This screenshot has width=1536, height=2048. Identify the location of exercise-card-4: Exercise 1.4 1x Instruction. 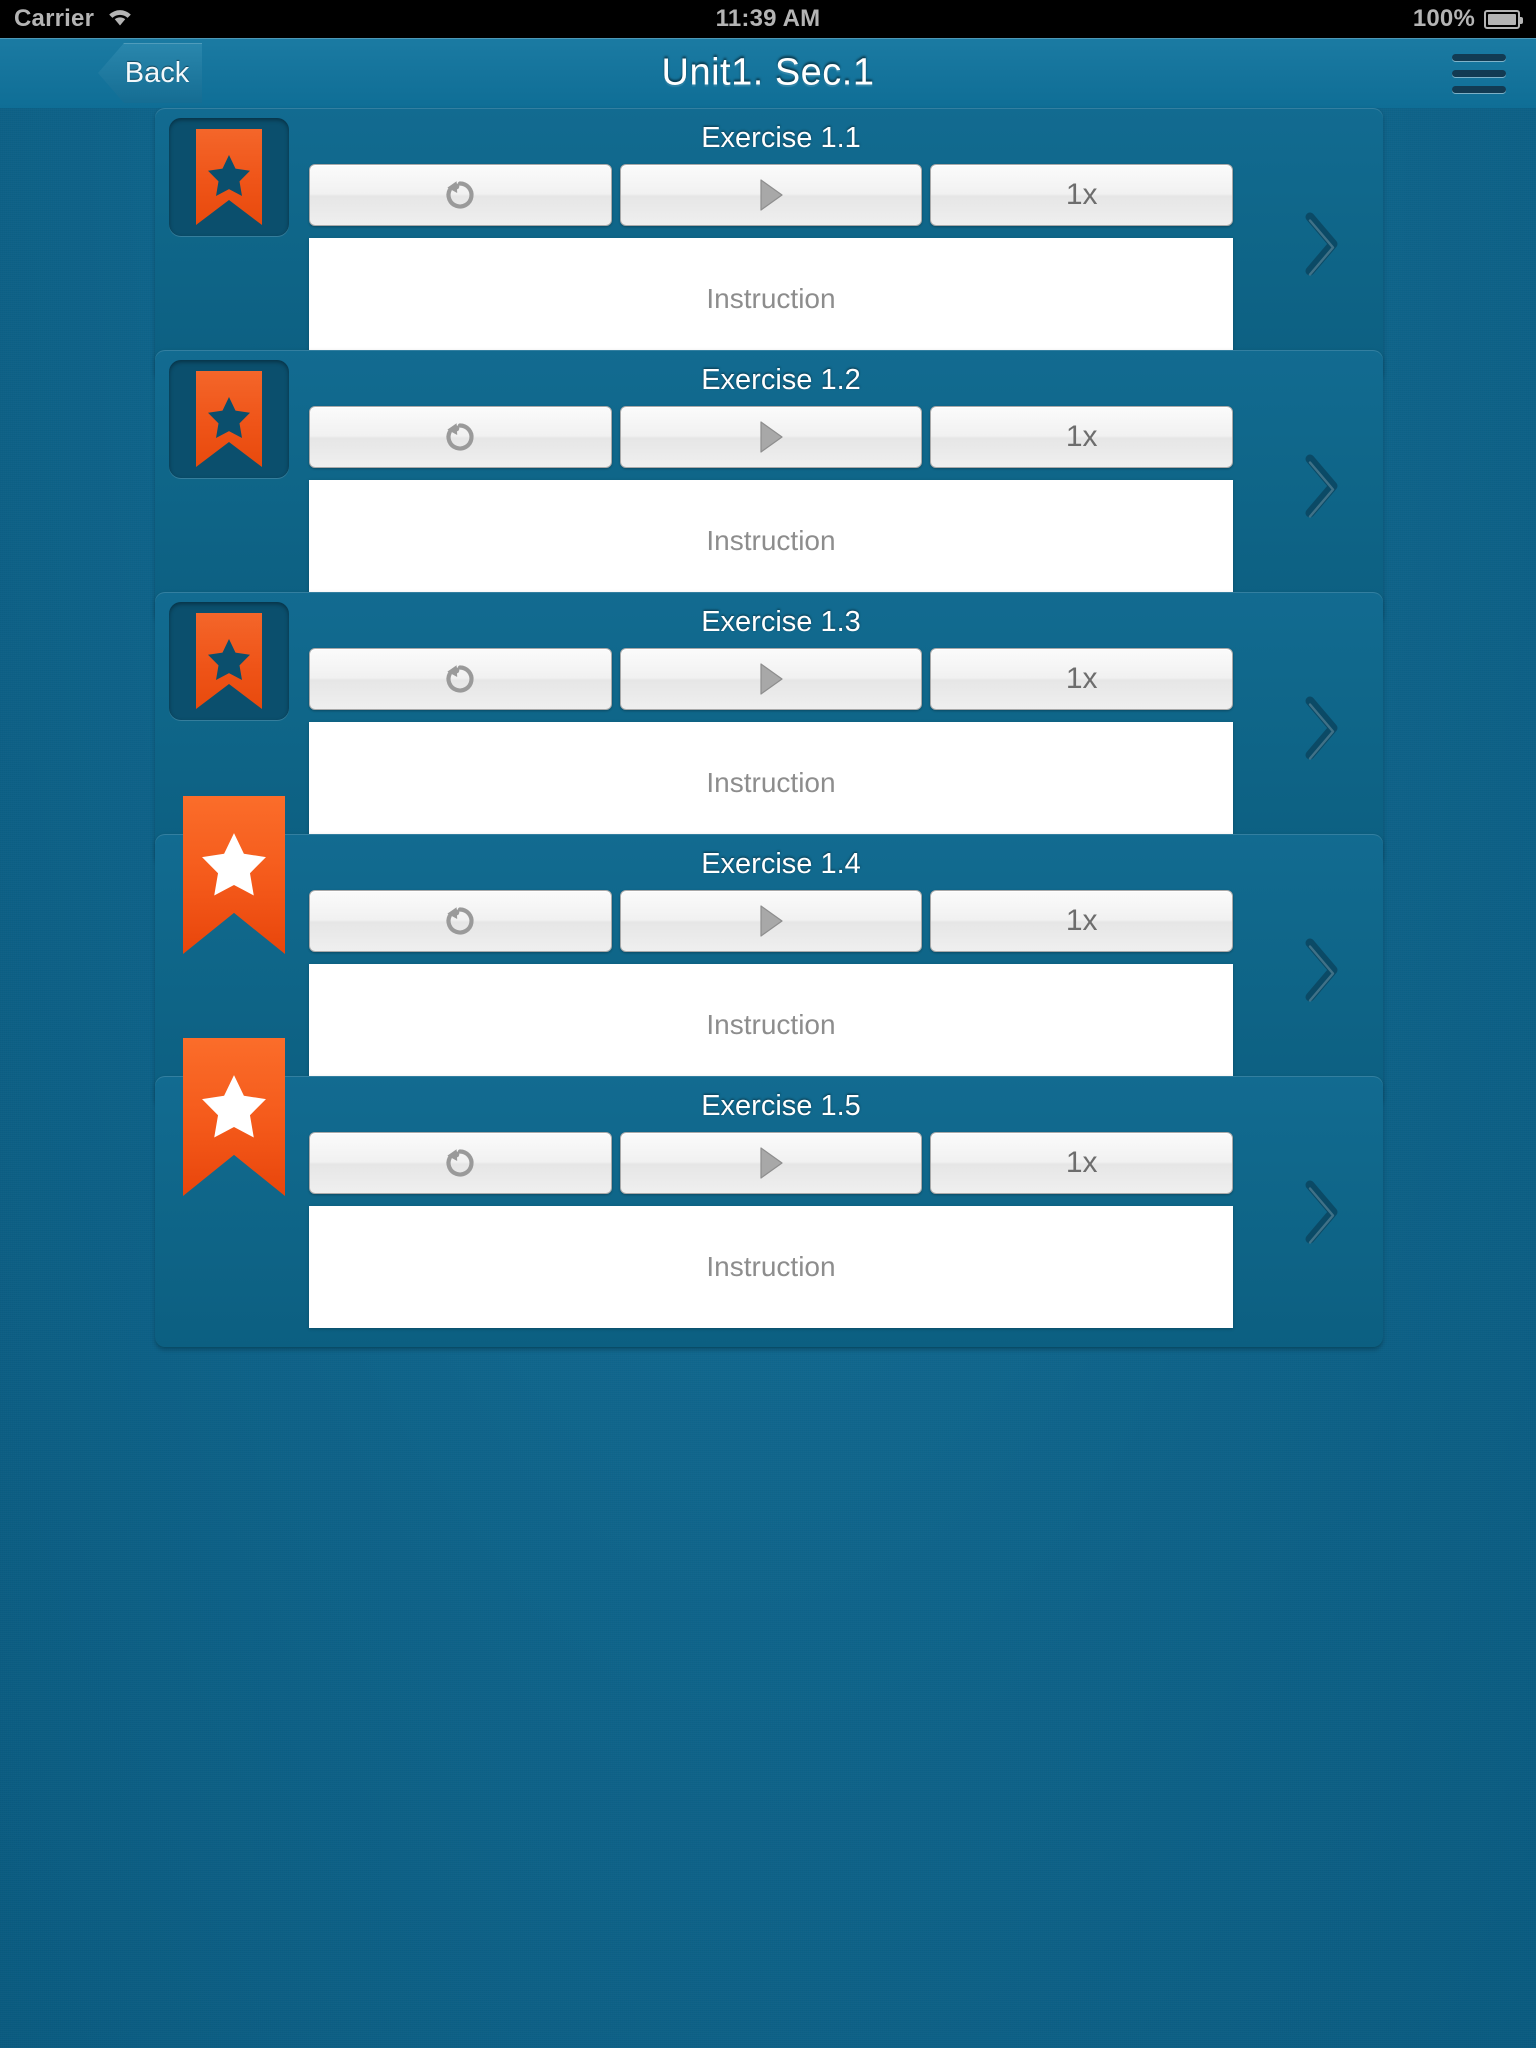
(769, 951).